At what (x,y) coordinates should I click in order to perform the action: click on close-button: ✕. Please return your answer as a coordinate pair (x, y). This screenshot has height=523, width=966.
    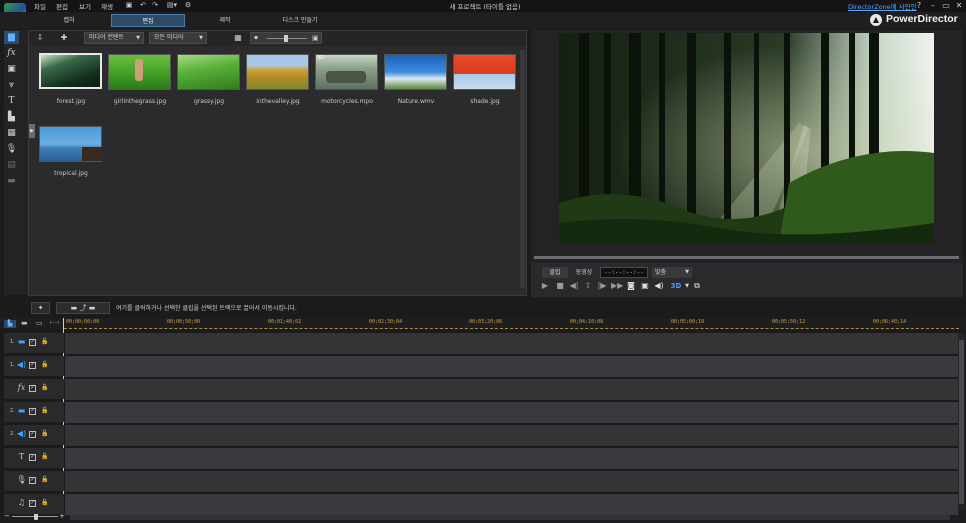
    Looking at the image, I should click on (959, 5).